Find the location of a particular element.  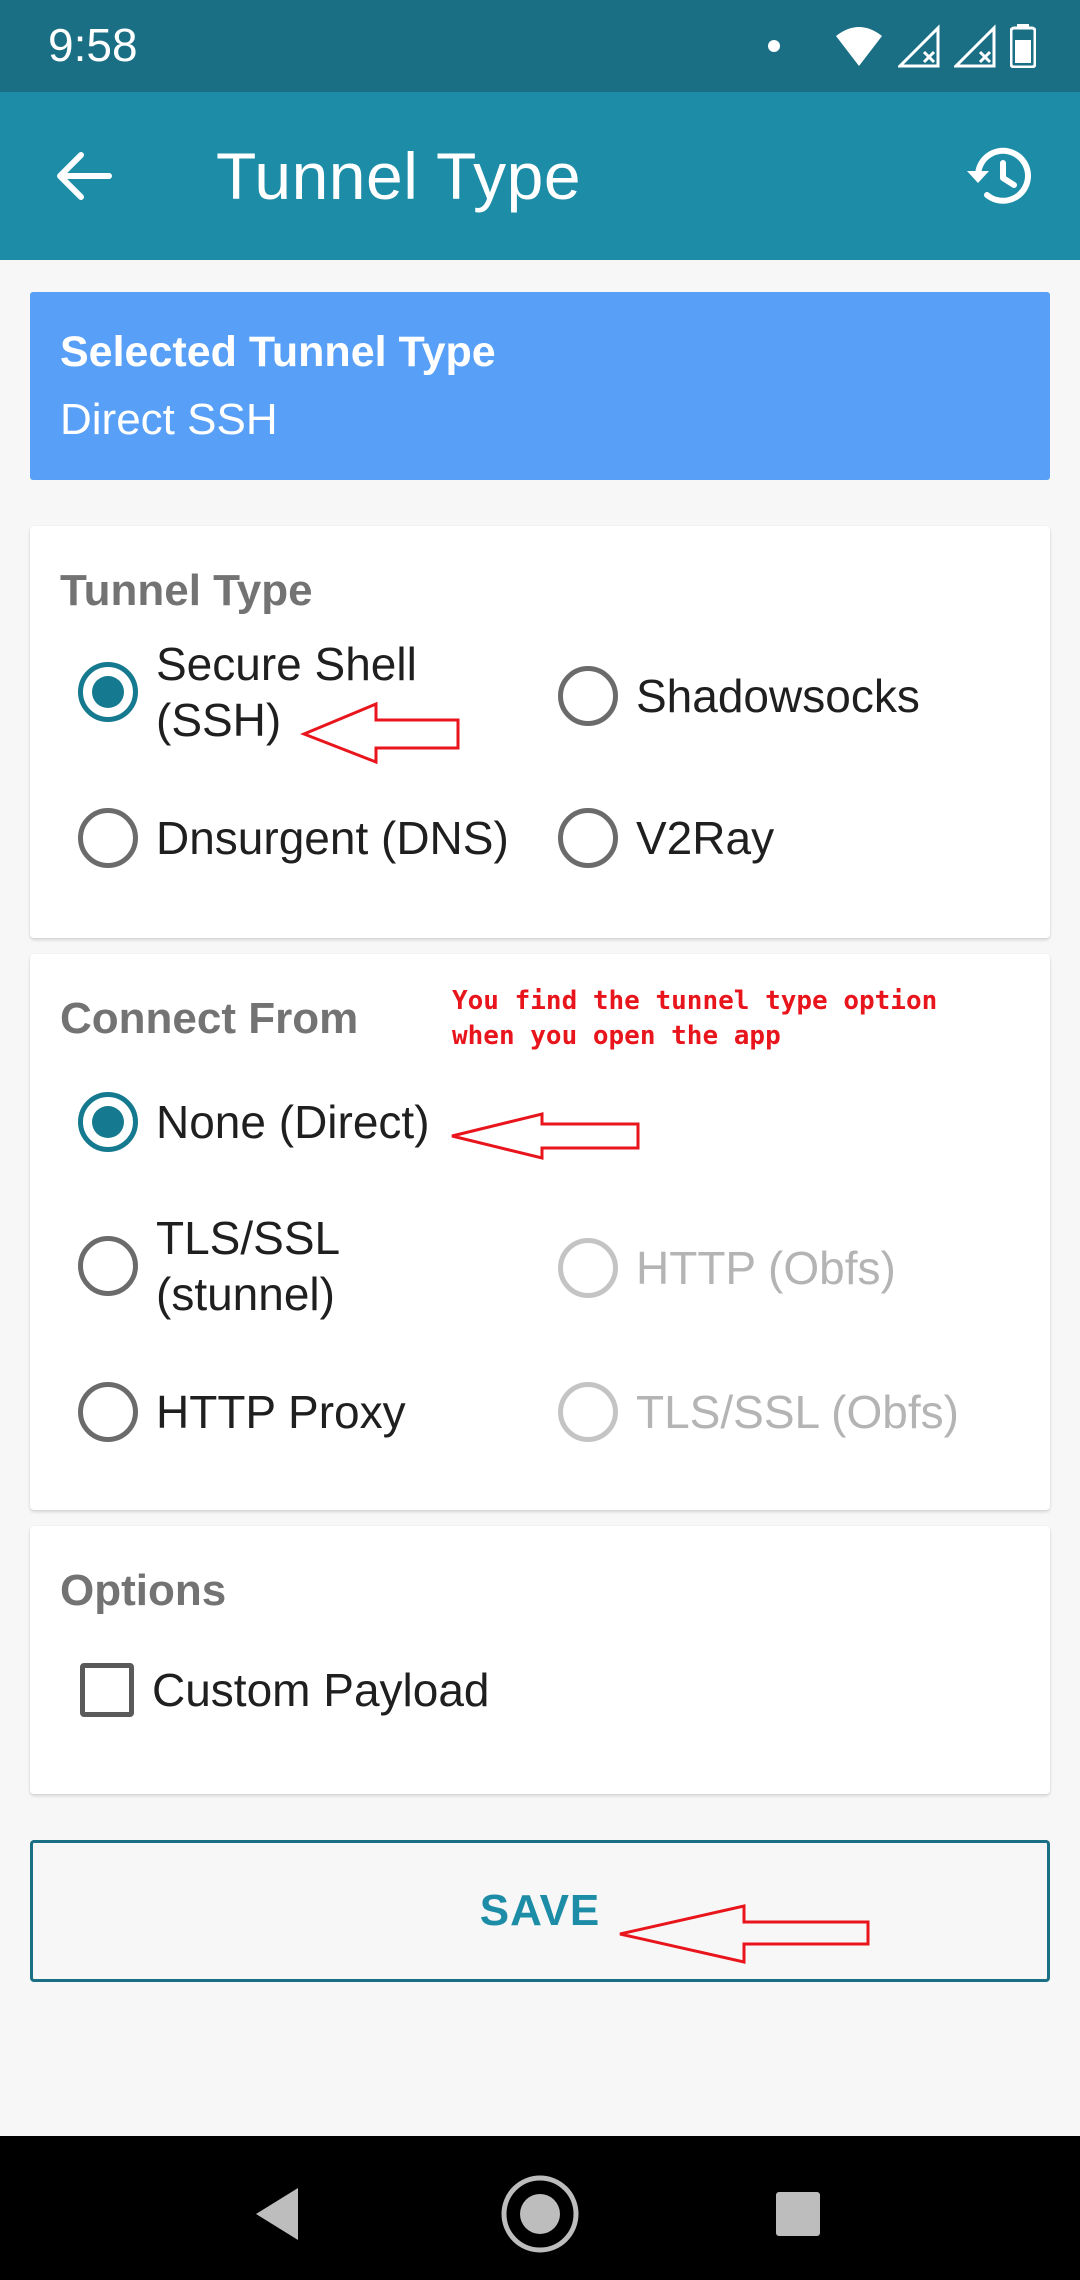

radio-option-dns: Dnsurgent (DNS) is located at coordinates (293, 838).